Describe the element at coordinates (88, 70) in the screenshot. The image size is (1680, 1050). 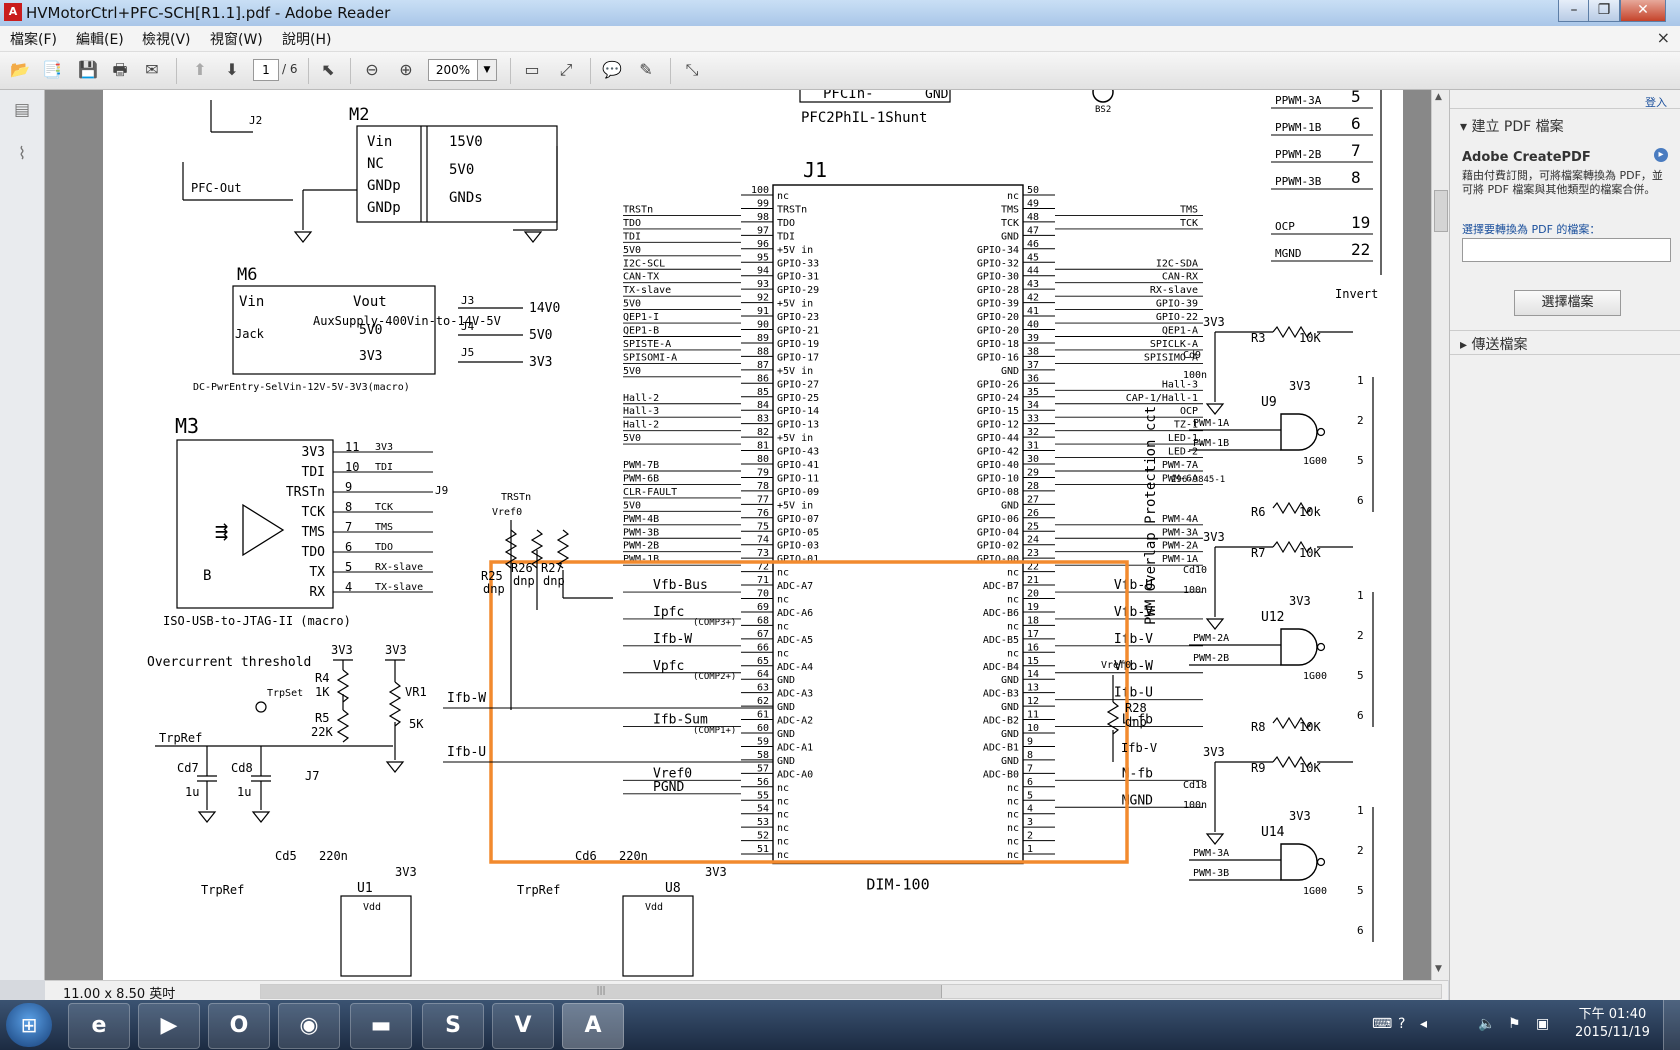
I see `save-icon: 💾` at that location.